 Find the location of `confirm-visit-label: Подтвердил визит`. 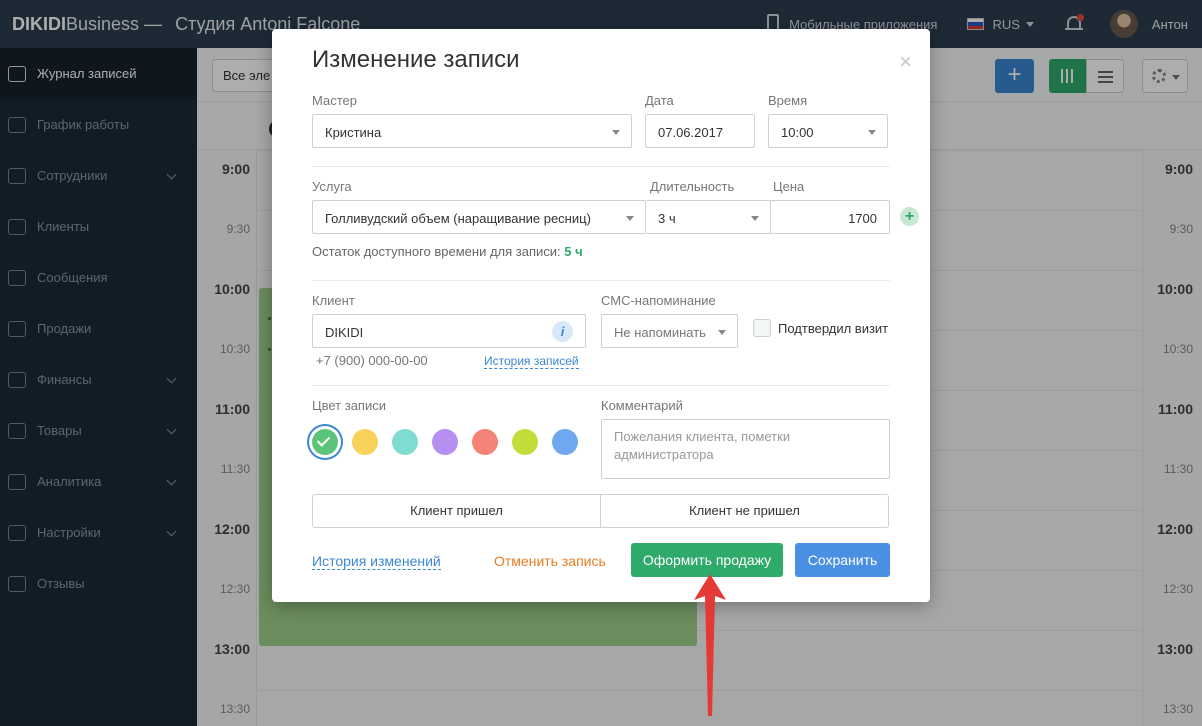

confirm-visit-label: Подтвердил визит is located at coordinates (833, 328).